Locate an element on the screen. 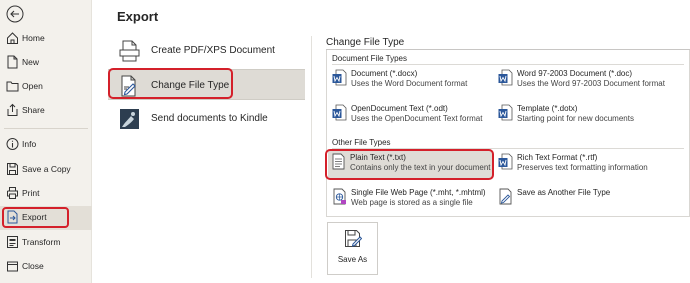  create-pdf-xps-option: Create PDF/XPS Document is located at coordinates (206, 50).